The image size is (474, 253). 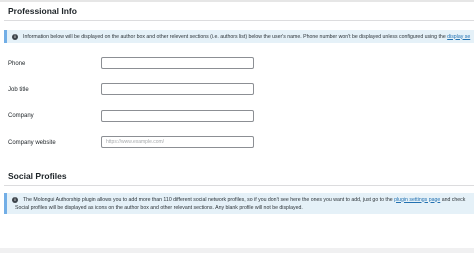 I want to click on page-footer-band, so click(x=237, y=250).